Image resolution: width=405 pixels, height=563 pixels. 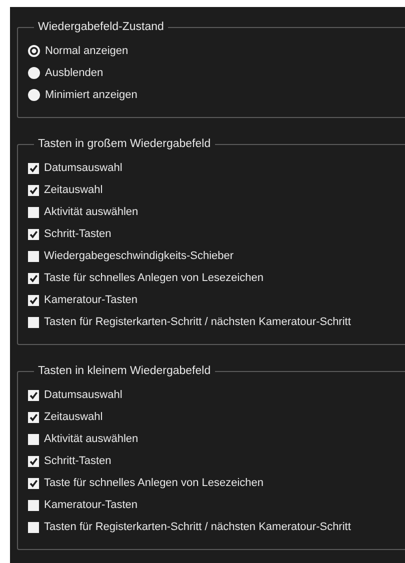 I want to click on option-label: Wiedergabegeschwindigkeits-Schieber, so click(x=139, y=256).